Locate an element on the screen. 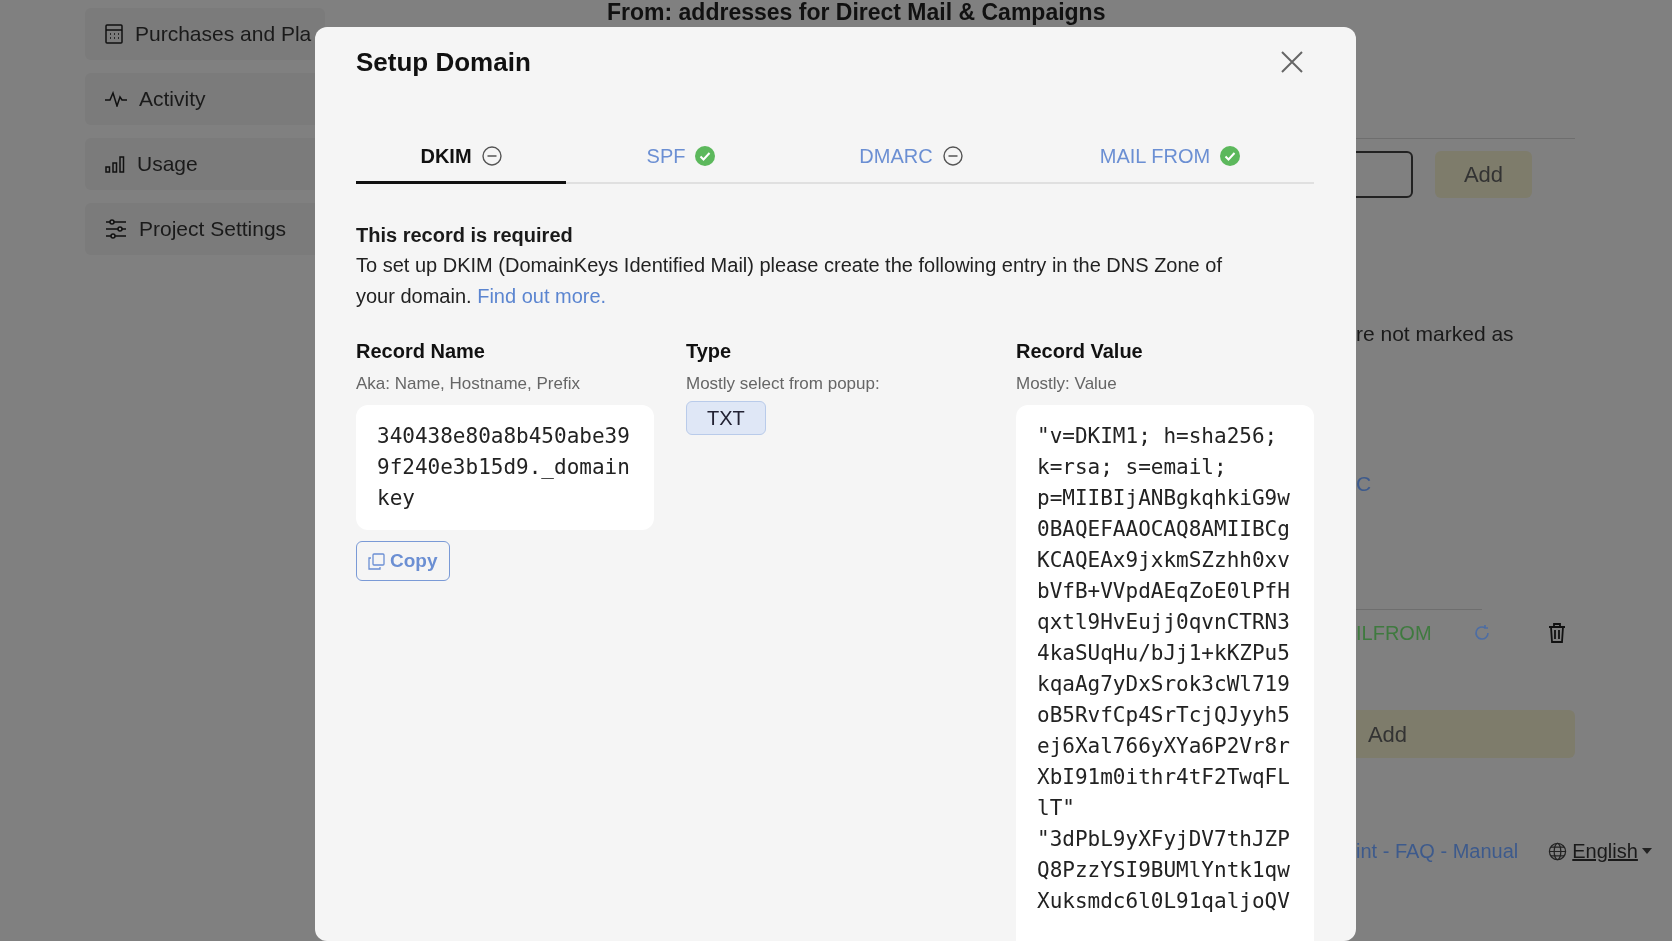 Image resolution: width=1672 pixels, height=941 pixels. column-heading: Type is located at coordinates (709, 351).